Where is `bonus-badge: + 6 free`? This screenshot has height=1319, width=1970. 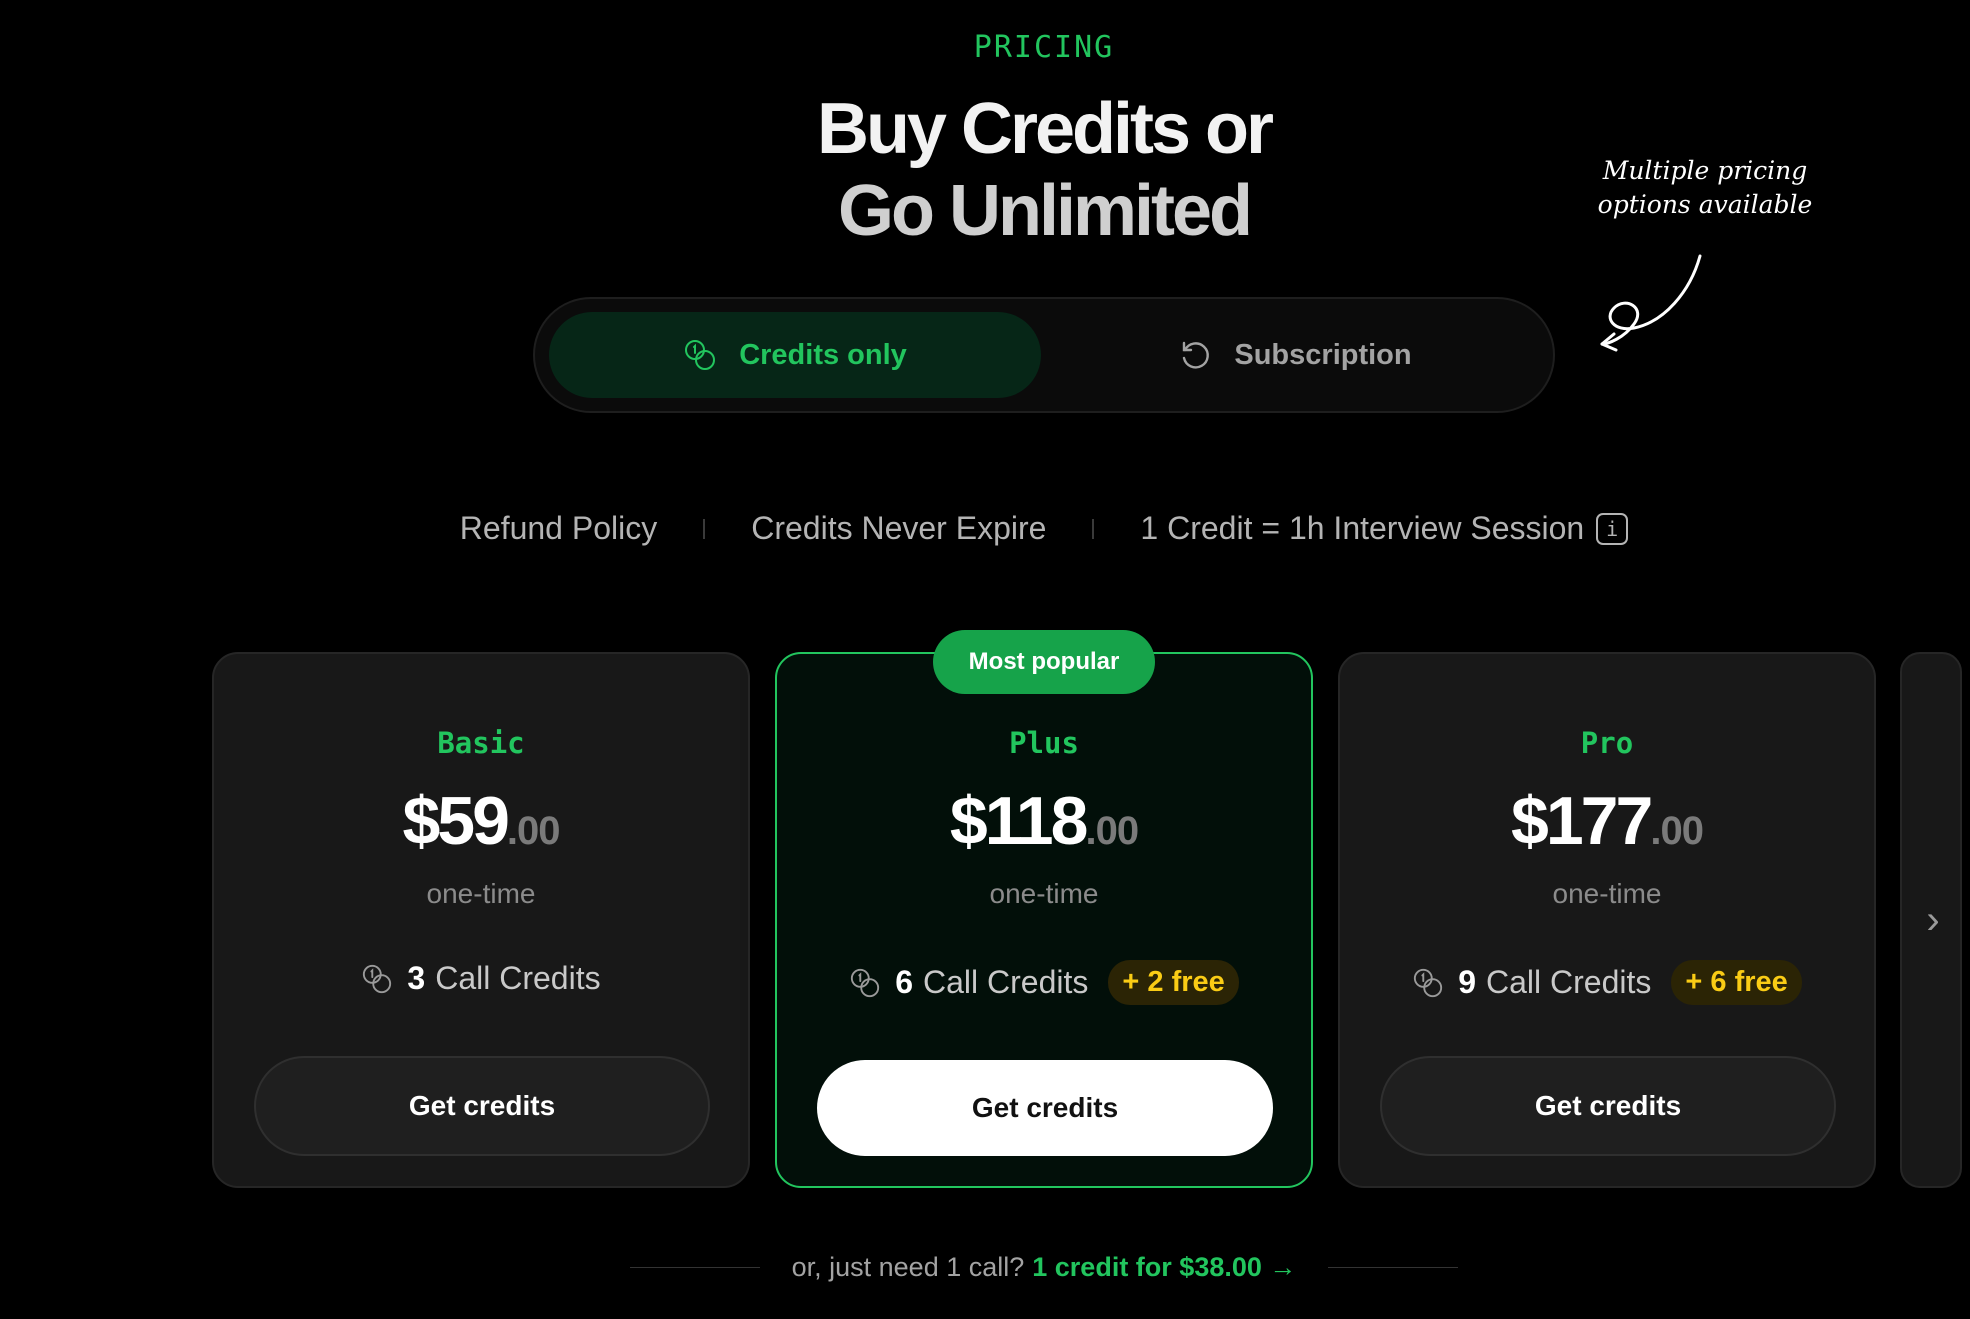
bonus-badge: + 6 free is located at coordinates (1736, 982).